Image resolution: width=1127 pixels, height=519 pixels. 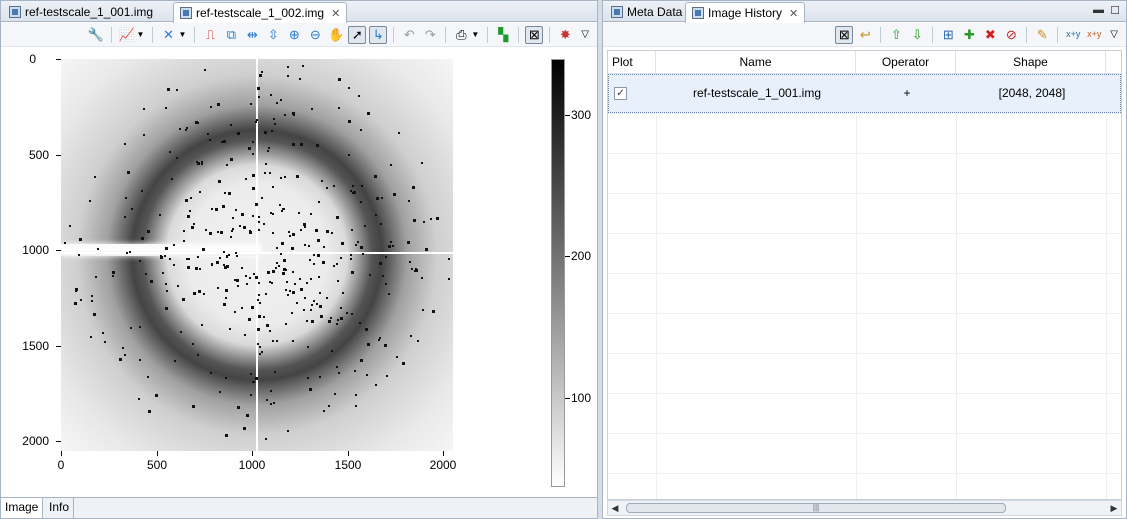 I want to click on minimize-icon: ▬, so click(x=1098, y=10).